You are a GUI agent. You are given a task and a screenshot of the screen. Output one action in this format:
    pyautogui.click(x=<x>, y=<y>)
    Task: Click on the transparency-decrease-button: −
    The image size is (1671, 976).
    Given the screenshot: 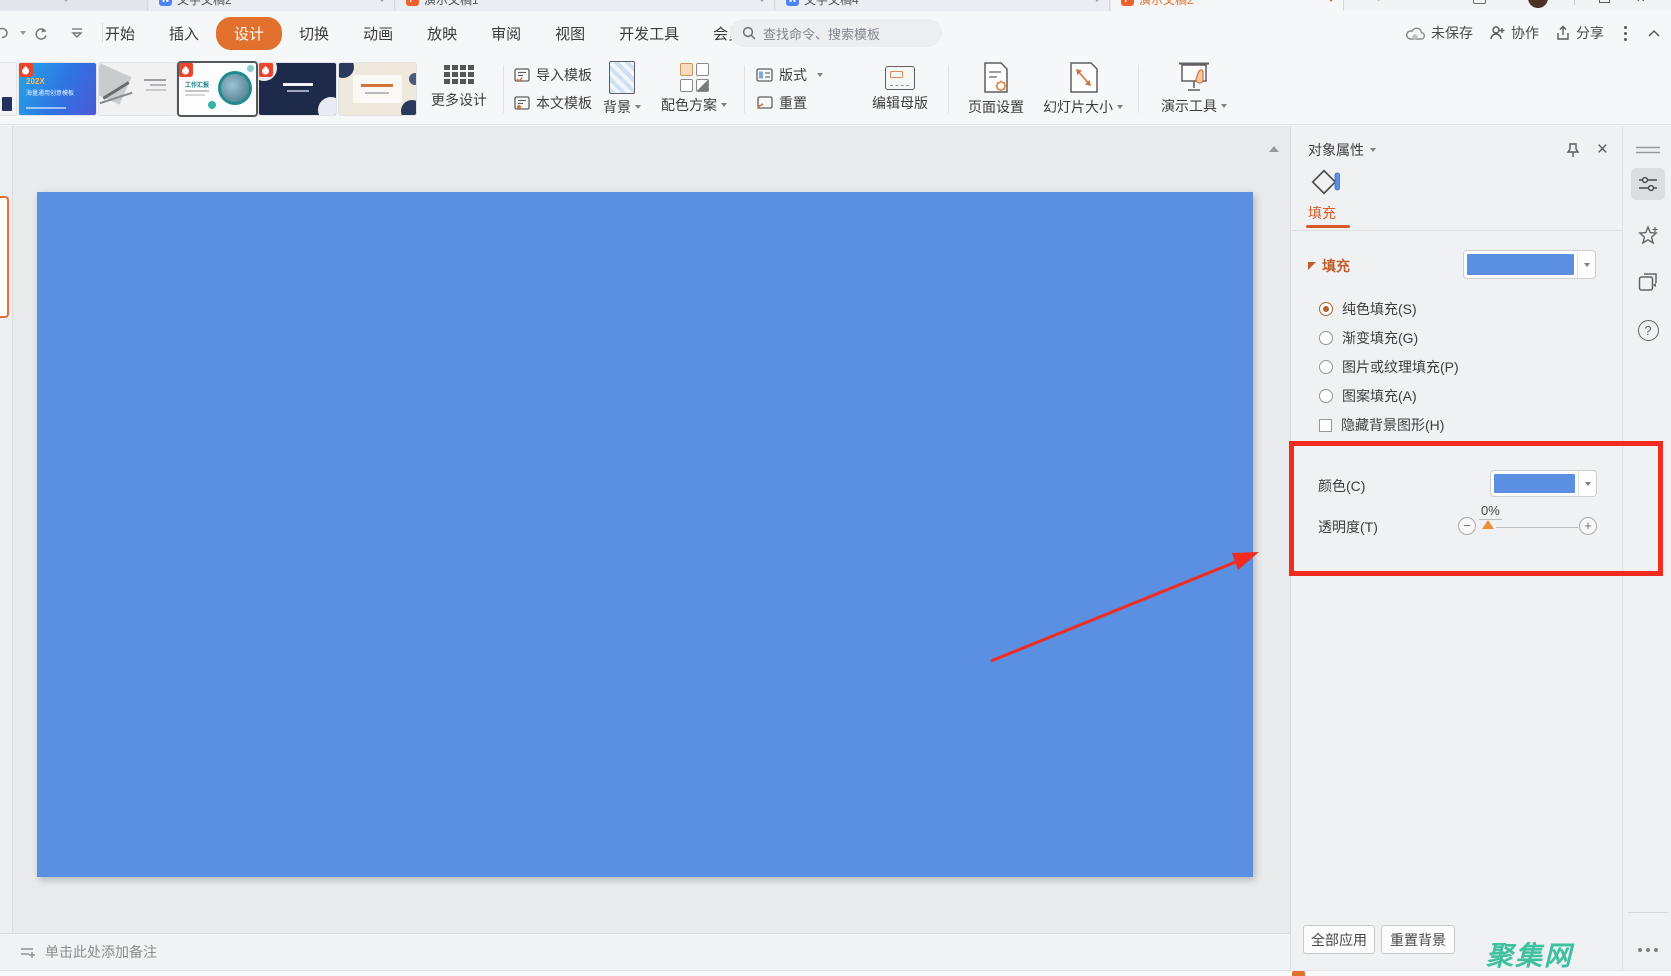 What is the action you would take?
    pyautogui.click(x=1467, y=526)
    